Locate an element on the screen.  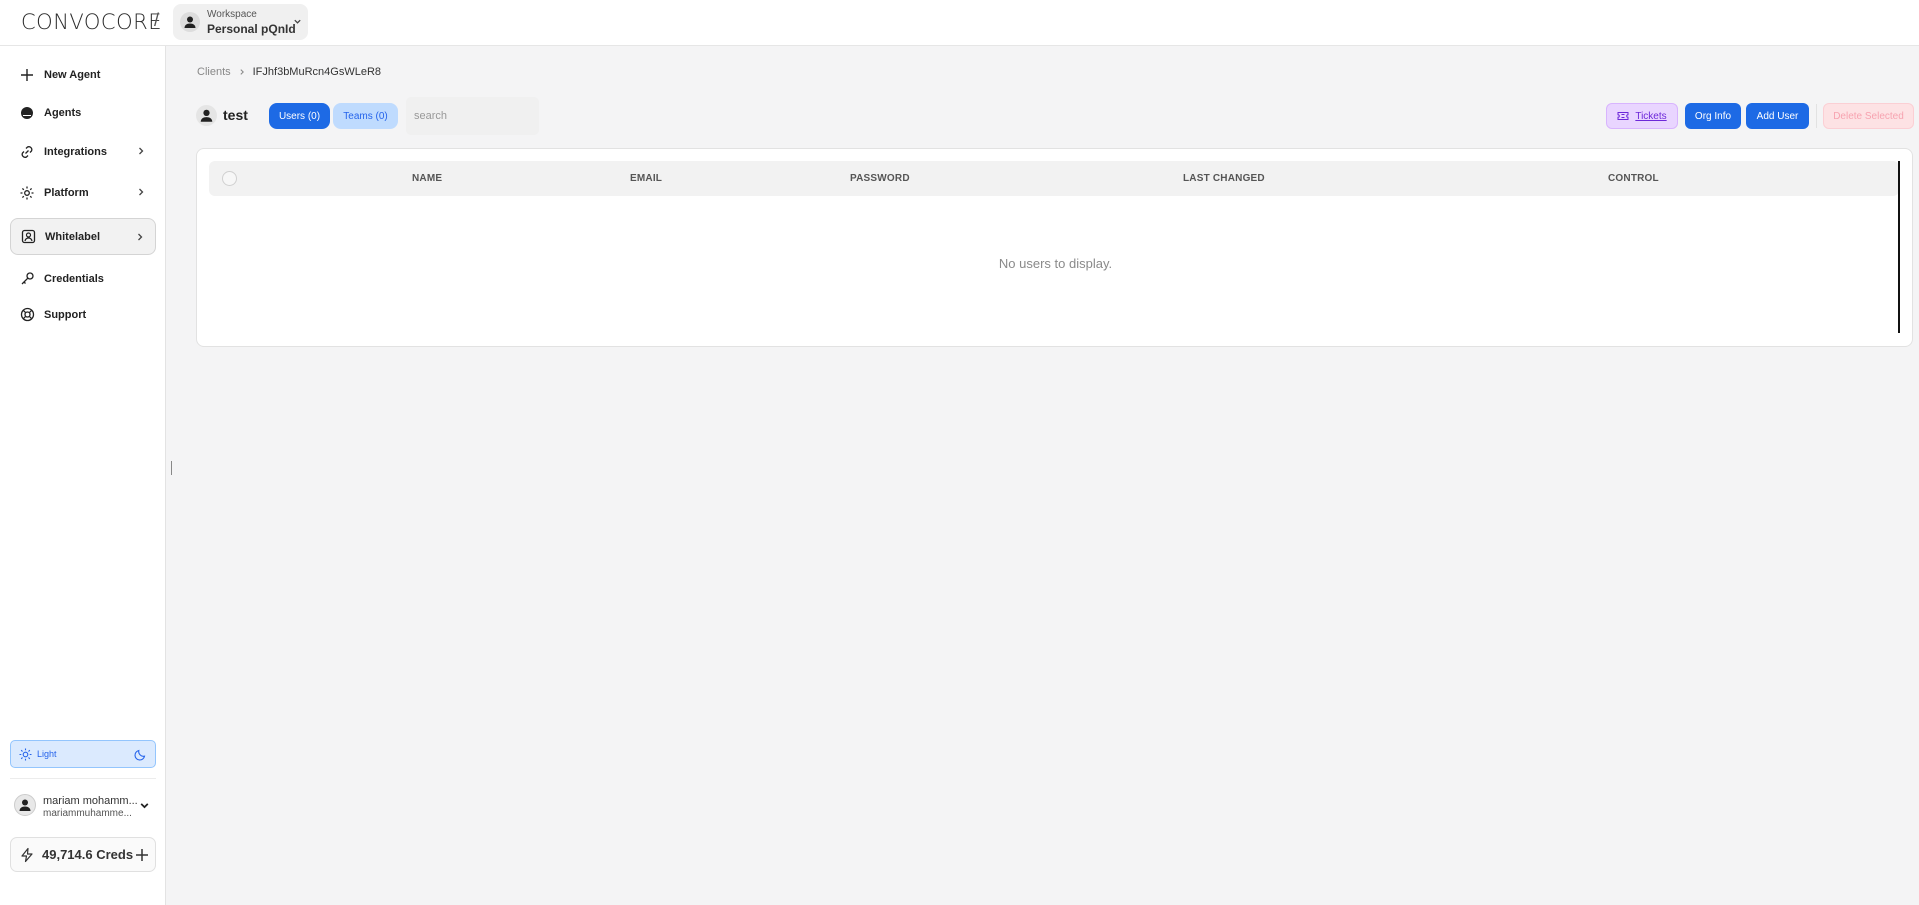
add-user-button: Add User is located at coordinates (1777, 116).